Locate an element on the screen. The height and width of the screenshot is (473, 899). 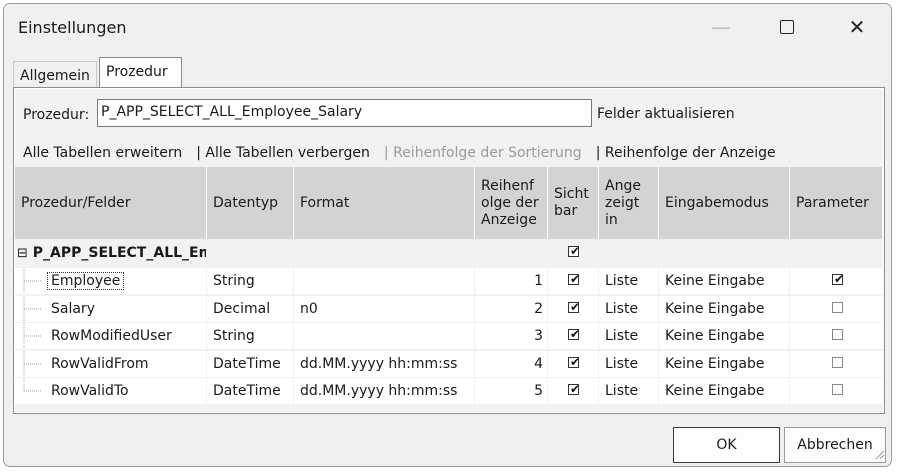
close-button: ✕ is located at coordinates (856, 27).